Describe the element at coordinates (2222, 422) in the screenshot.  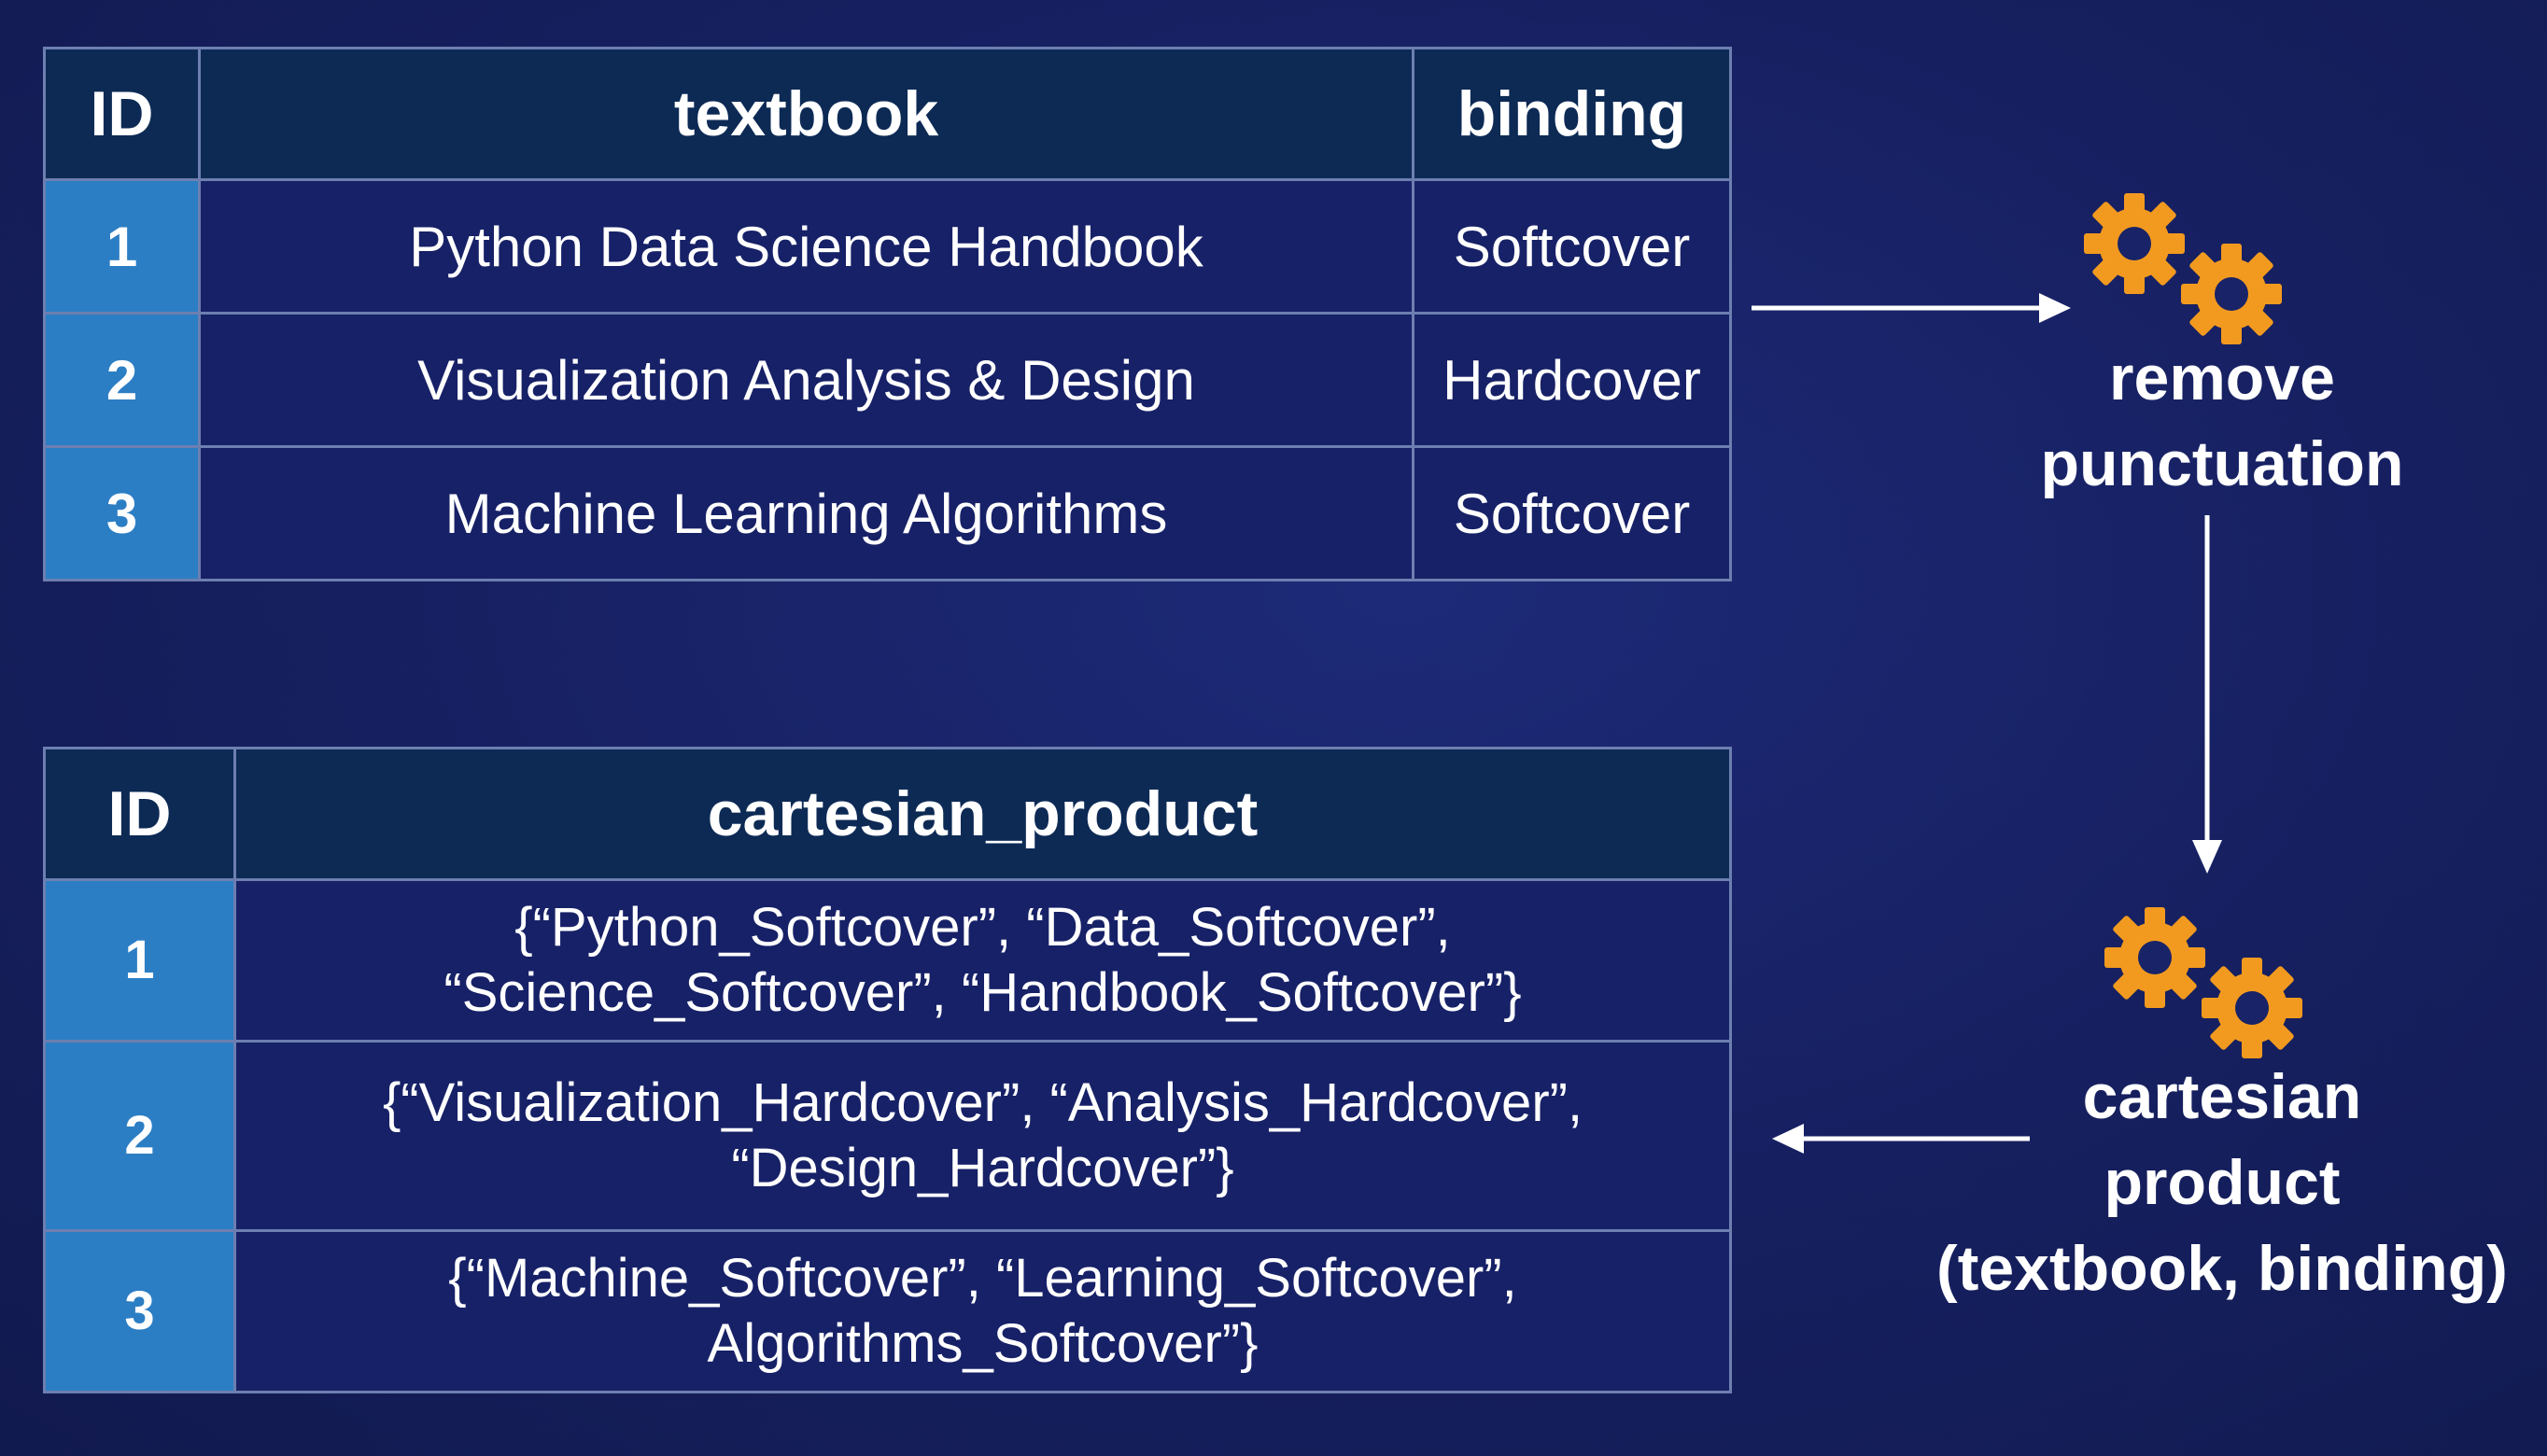
I see `step-remove-punctuation: remove punctuation` at that location.